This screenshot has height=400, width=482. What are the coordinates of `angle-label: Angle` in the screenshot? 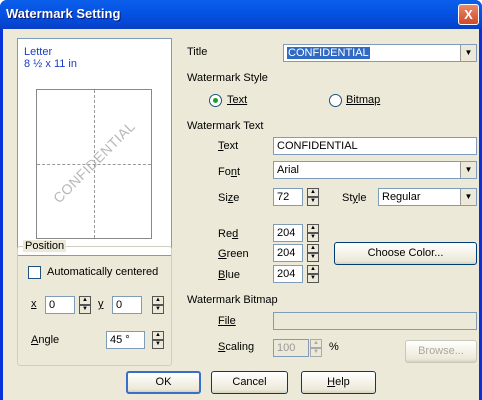 It's located at (45, 340).